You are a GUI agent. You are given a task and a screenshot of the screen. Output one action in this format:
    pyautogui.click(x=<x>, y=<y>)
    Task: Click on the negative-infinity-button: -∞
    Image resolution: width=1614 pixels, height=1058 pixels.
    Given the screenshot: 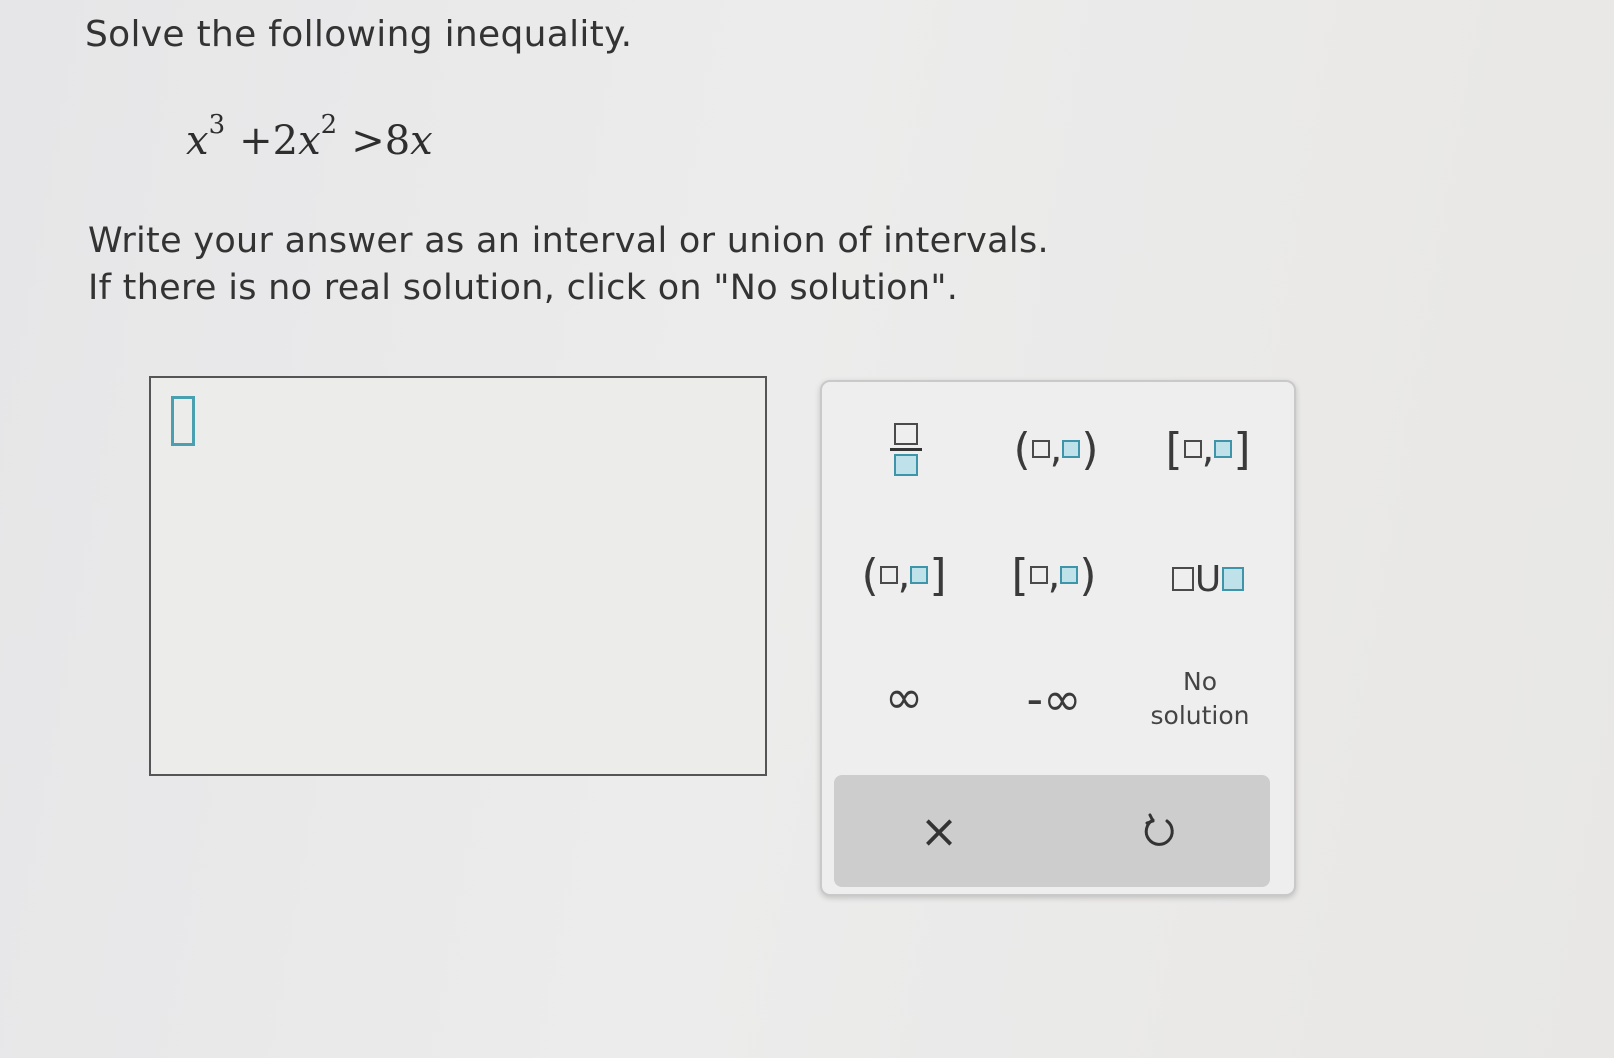 What is the action you would take?
    pyautogui.click(x=1054, y=699)
    